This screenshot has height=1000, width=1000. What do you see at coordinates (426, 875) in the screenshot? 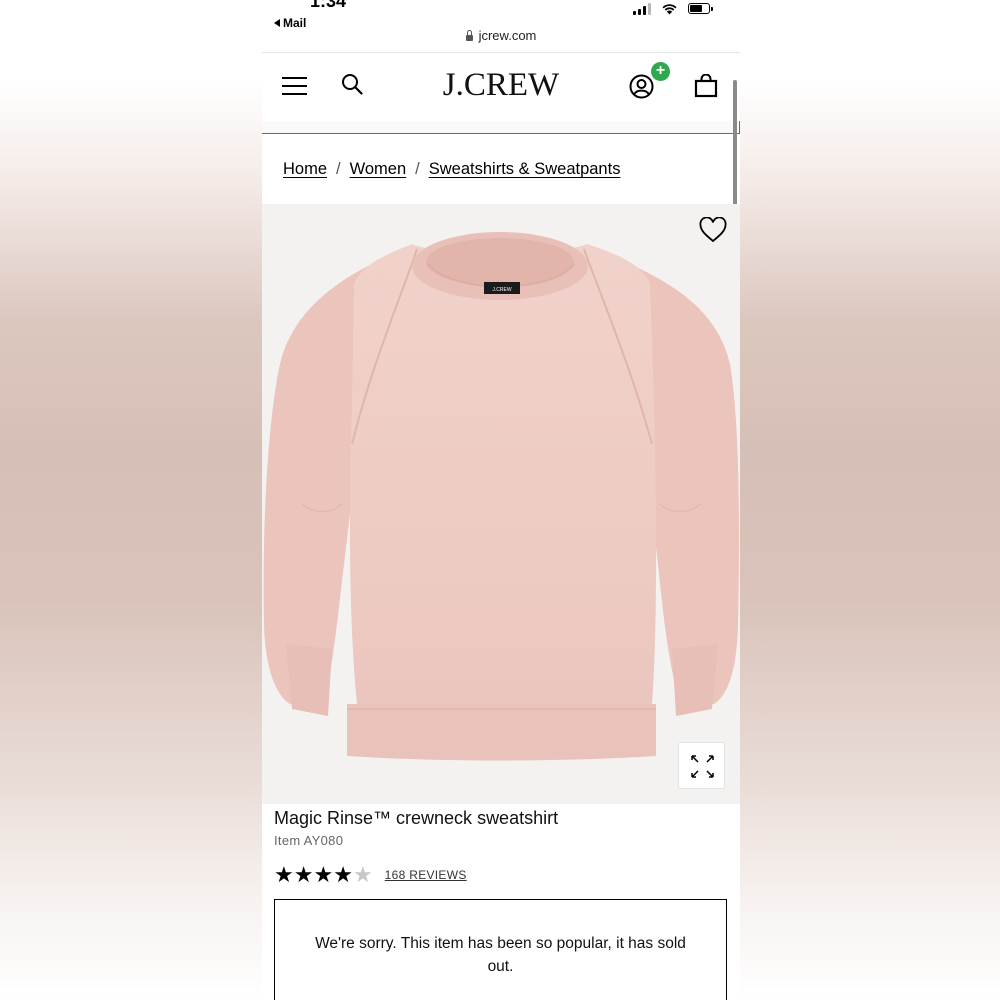
I see `reviews-link: 168 REVIEWS` at bounding box center [426, 875].